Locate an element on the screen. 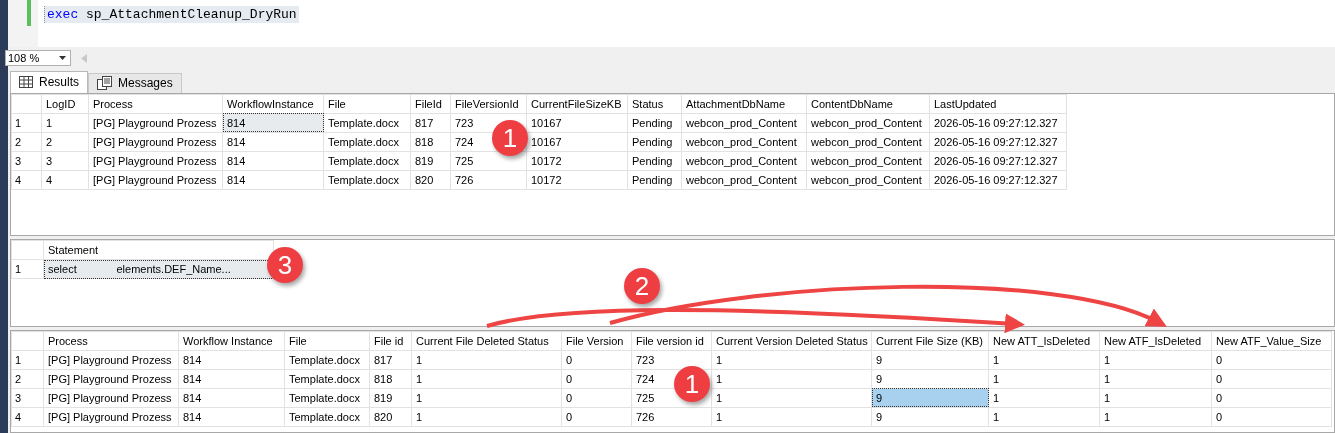  column-header: File Version is located at coordinates (596, 341).